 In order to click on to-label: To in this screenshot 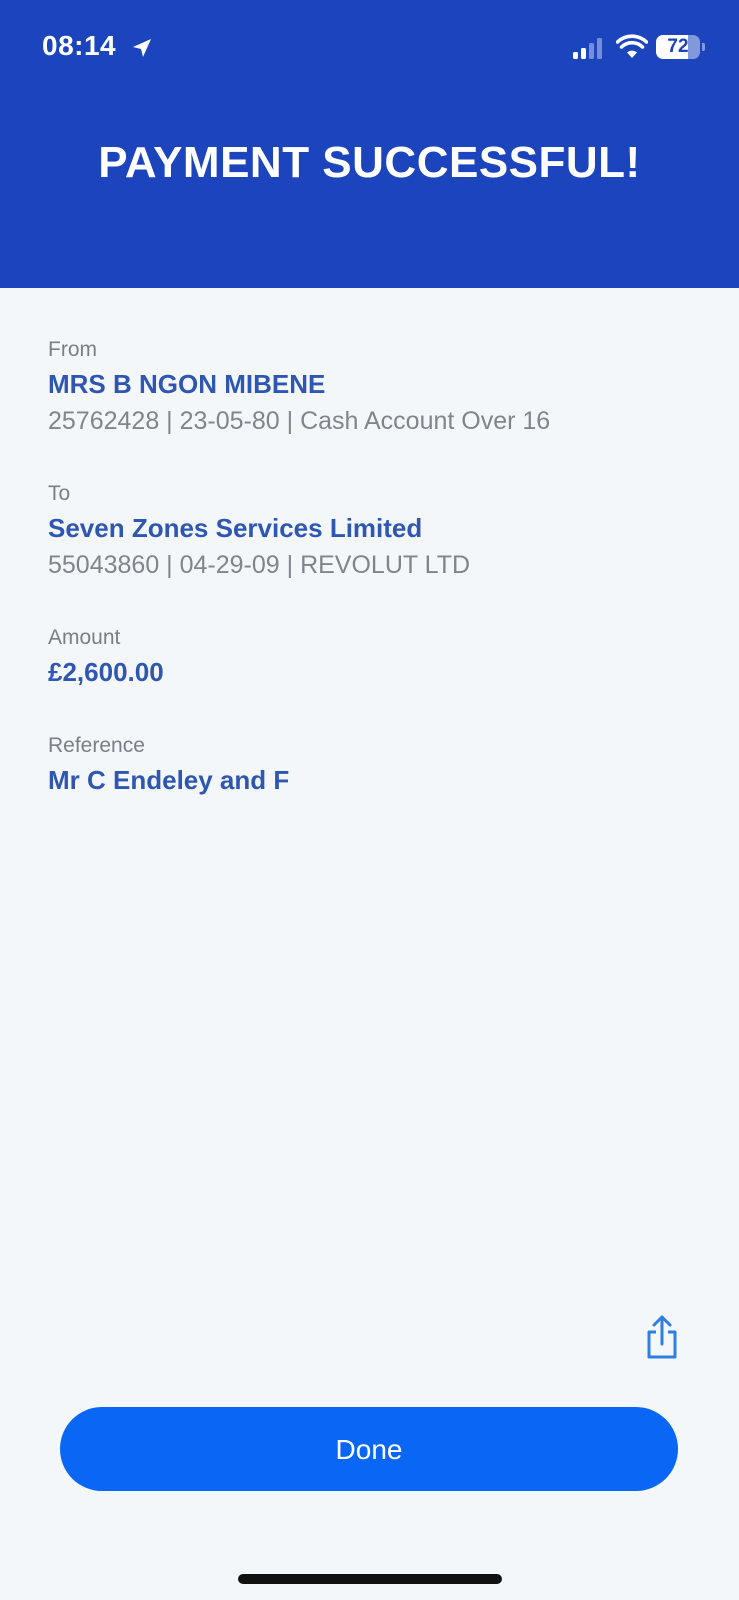, I will do `click(59, 493)`.